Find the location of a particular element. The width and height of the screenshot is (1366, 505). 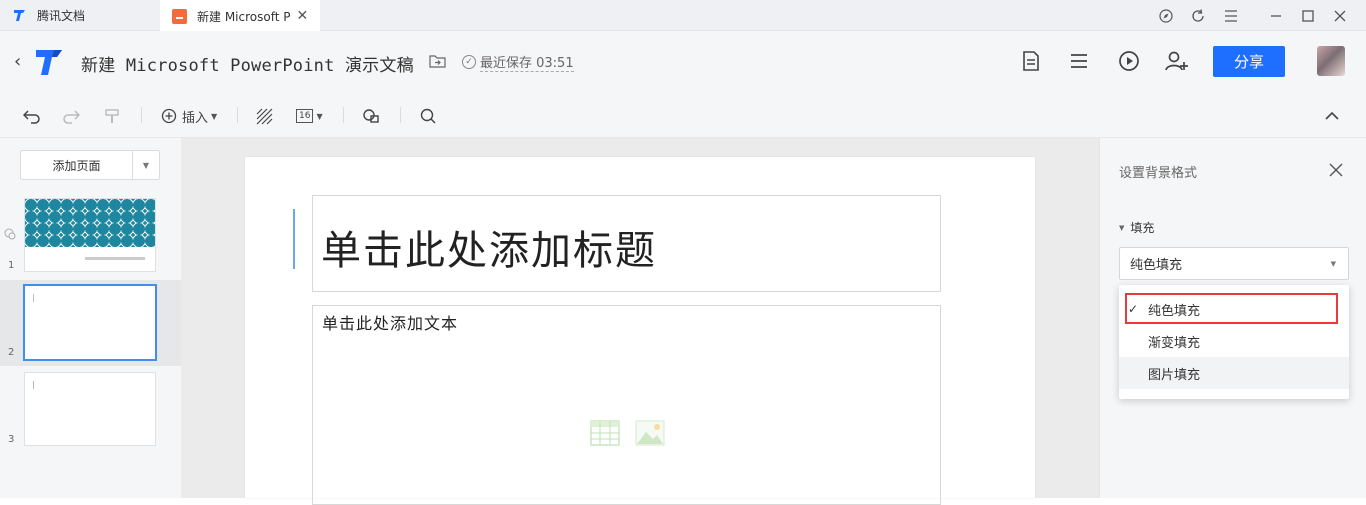

compass-icon is located at coordinates (1166, 15).